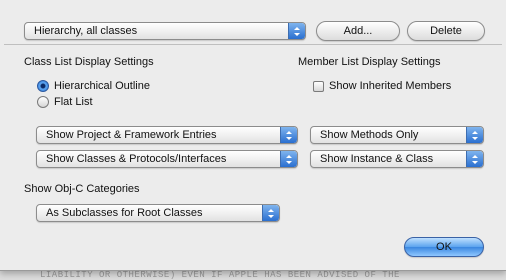 The height and width of the screenshot is (280, 506). What do you see at coordinates (43, 86) in the screenshot?
I see `hierarchical-outline-radio` at bounding box center [43, 86].